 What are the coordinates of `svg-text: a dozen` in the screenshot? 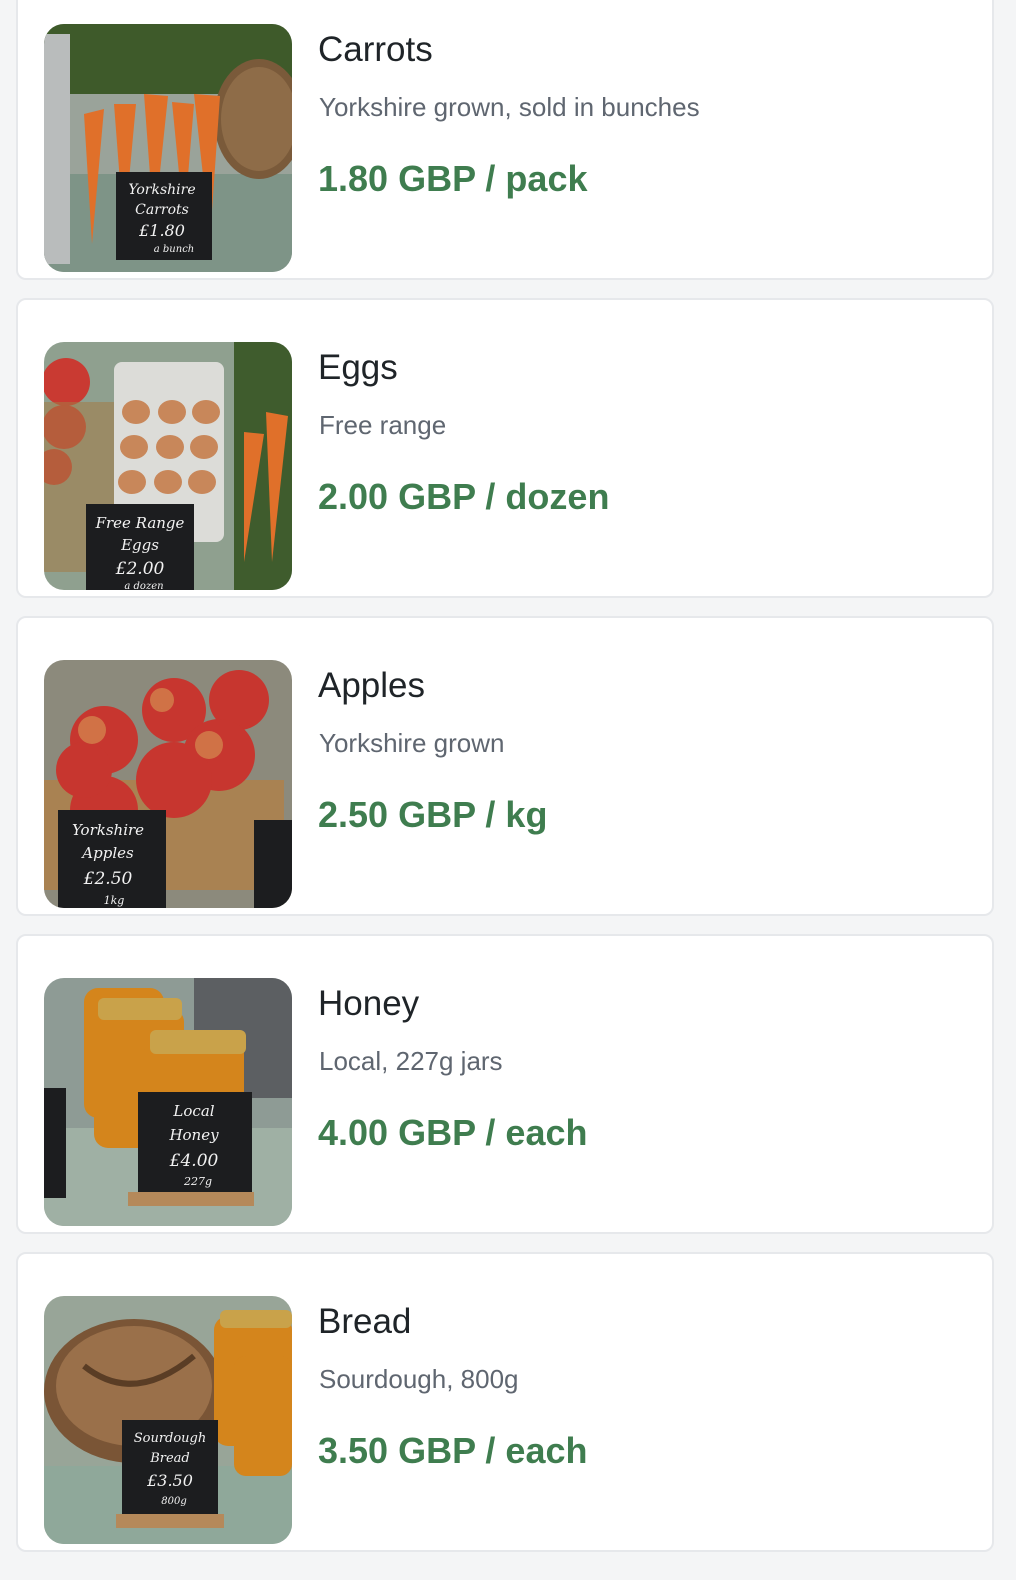 It's located at (143, 585).